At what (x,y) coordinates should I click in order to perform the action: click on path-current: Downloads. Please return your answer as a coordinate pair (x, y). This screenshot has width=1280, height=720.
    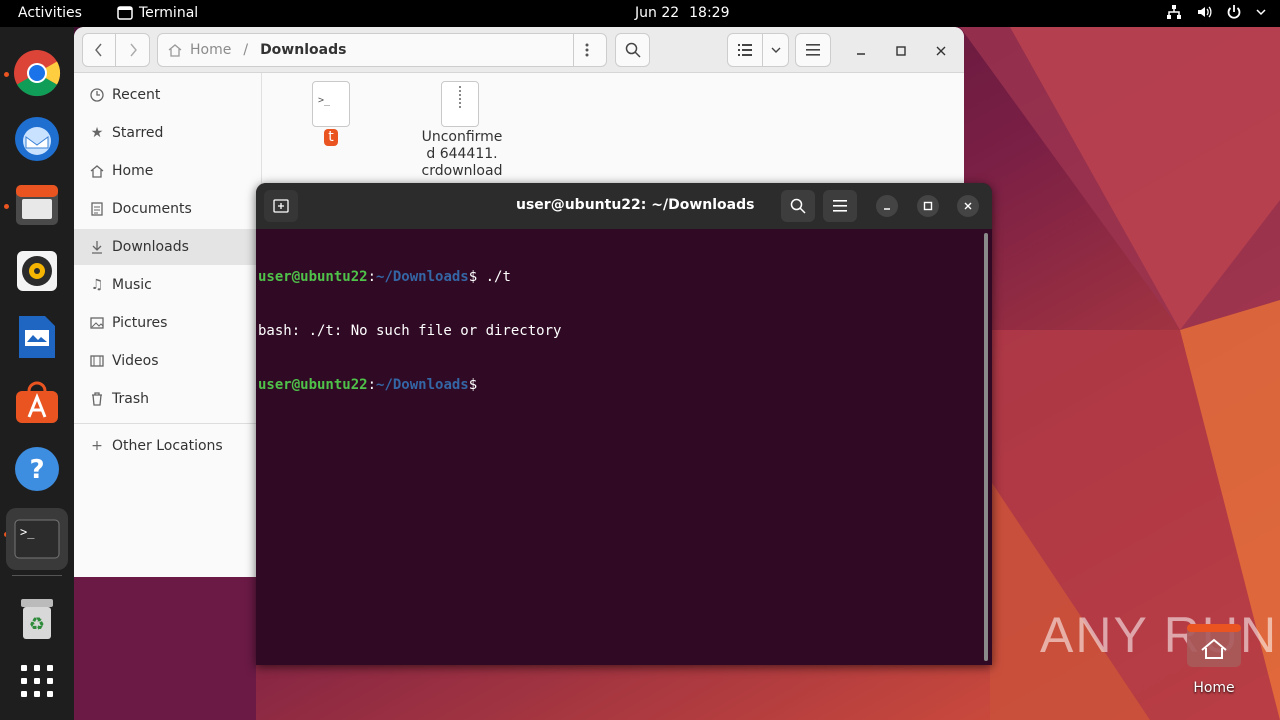
    Looking at the image, I should click on (303, 50).